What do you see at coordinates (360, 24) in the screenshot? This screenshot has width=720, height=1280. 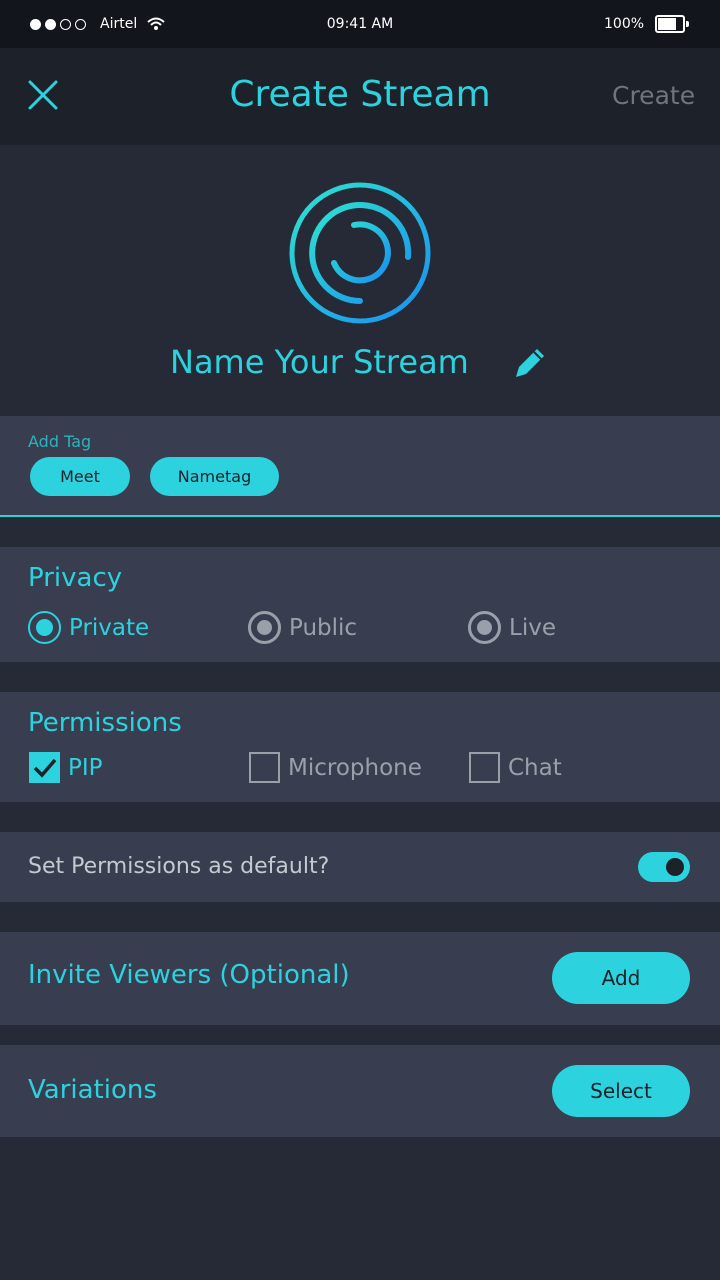 I see `status-bar: Airtel 09:41 AM 100%` at bounding box center [360, 24].